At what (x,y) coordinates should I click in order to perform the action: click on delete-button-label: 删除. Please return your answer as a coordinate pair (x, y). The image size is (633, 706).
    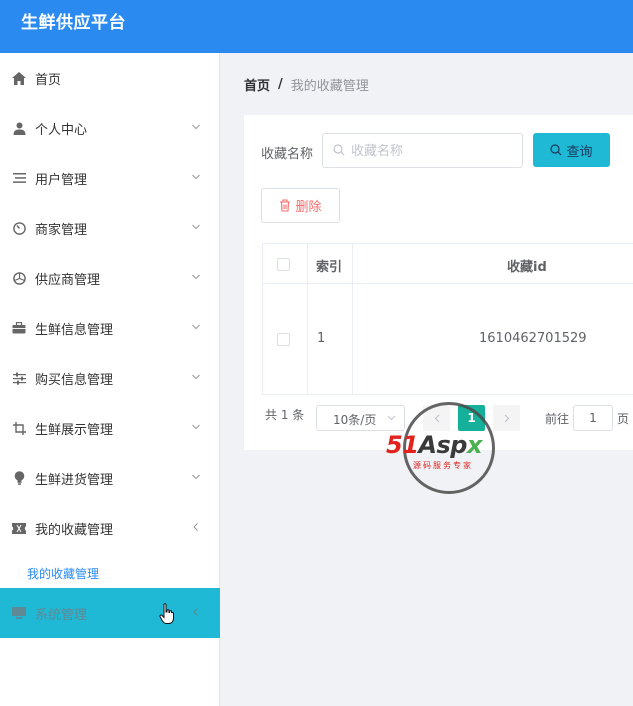
    Looking at the image, I should click on (308, 206).